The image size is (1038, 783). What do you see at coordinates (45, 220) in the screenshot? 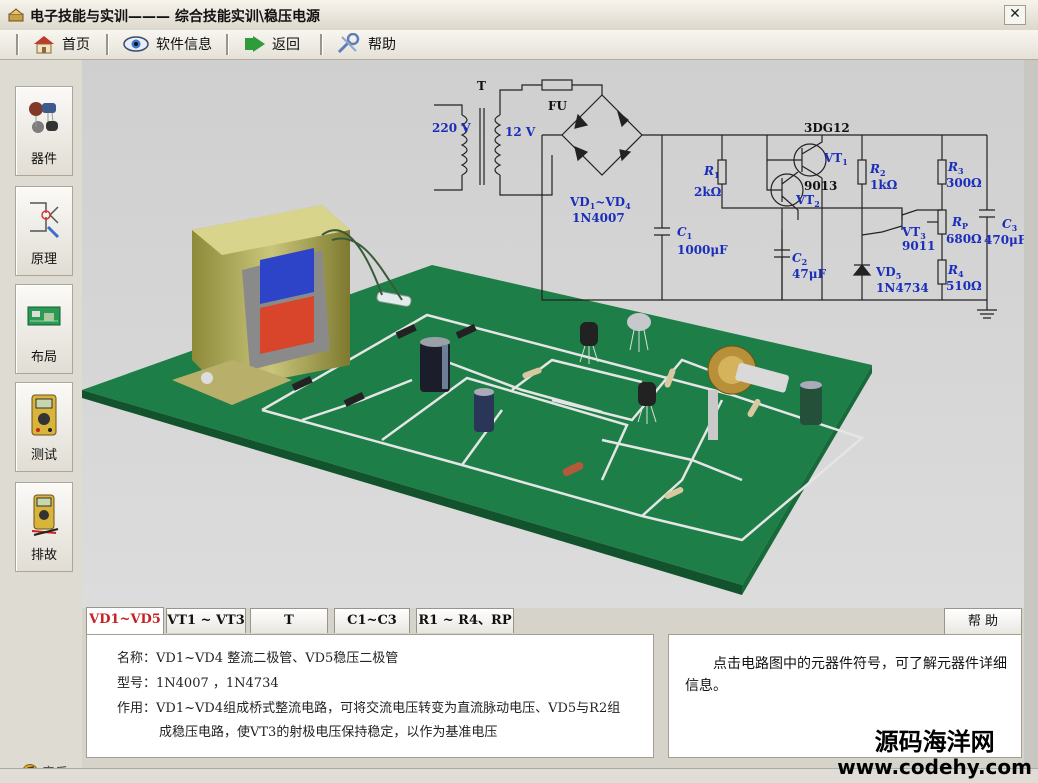
I see `schematic-icon` at bounding box center [45, 220].